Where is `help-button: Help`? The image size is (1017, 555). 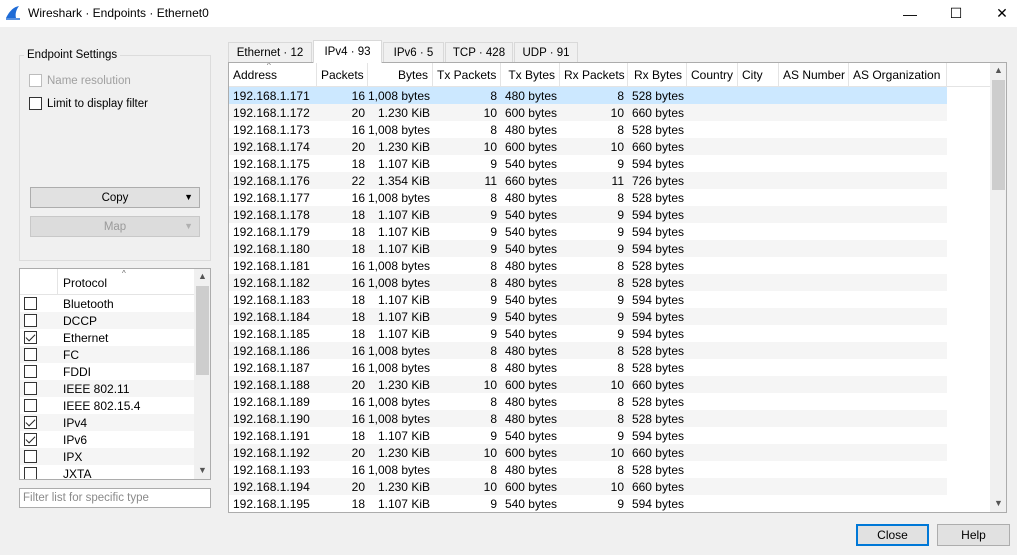
help-button: Help is located at coordinates (973, 535).